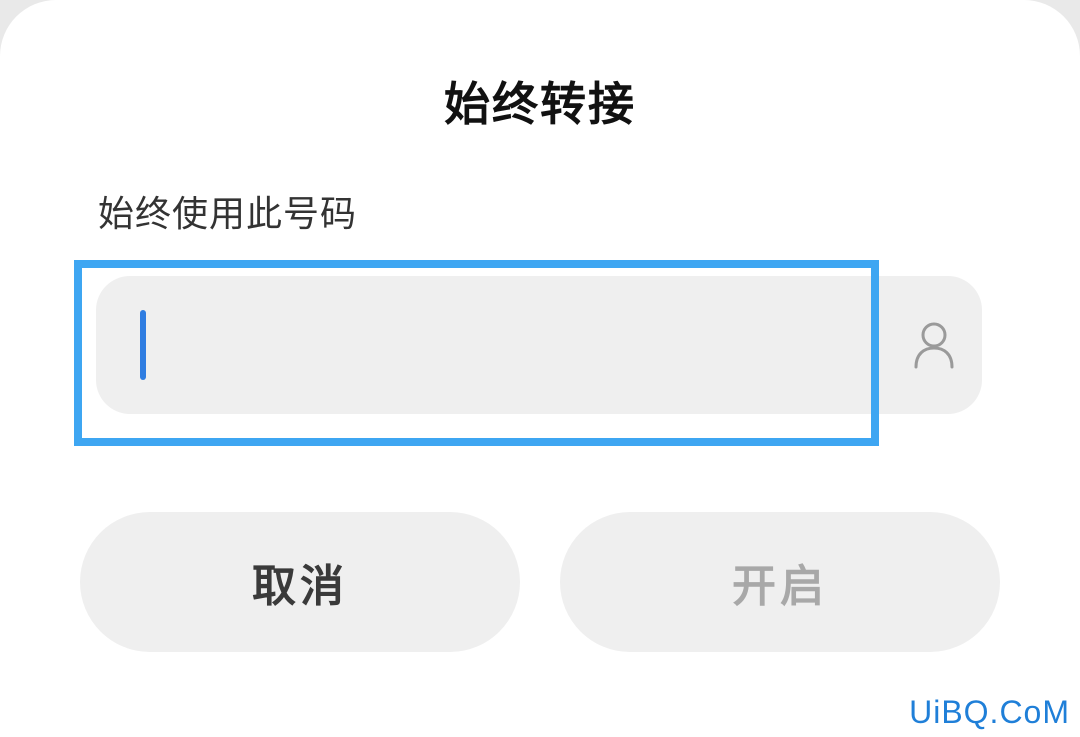 The image size is (1080, 737). What do you see at coordinates (877, 344) in the screenshot?
I see `input-divider` at bounding box center [877, 344].